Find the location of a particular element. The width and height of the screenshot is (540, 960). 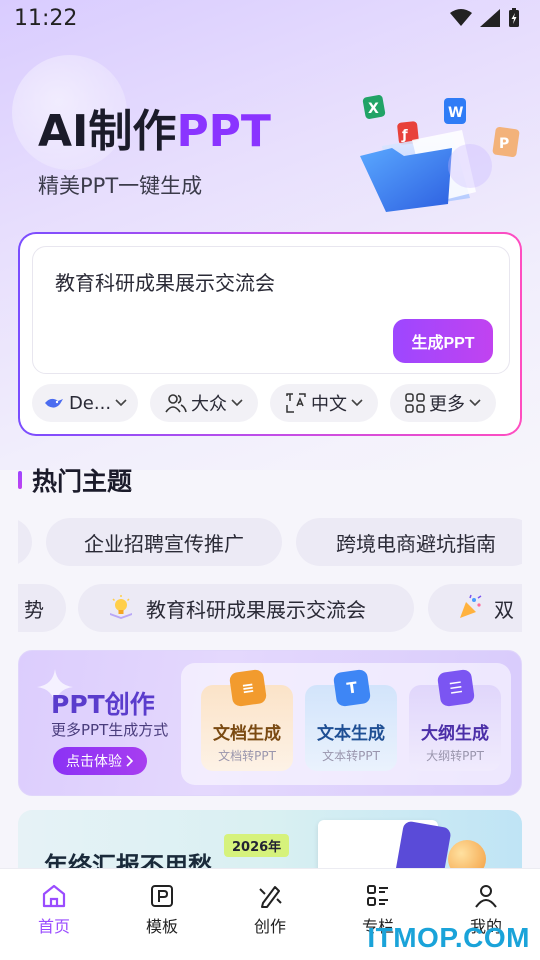

chevron-right-icon is located at coordinates (130, 761).